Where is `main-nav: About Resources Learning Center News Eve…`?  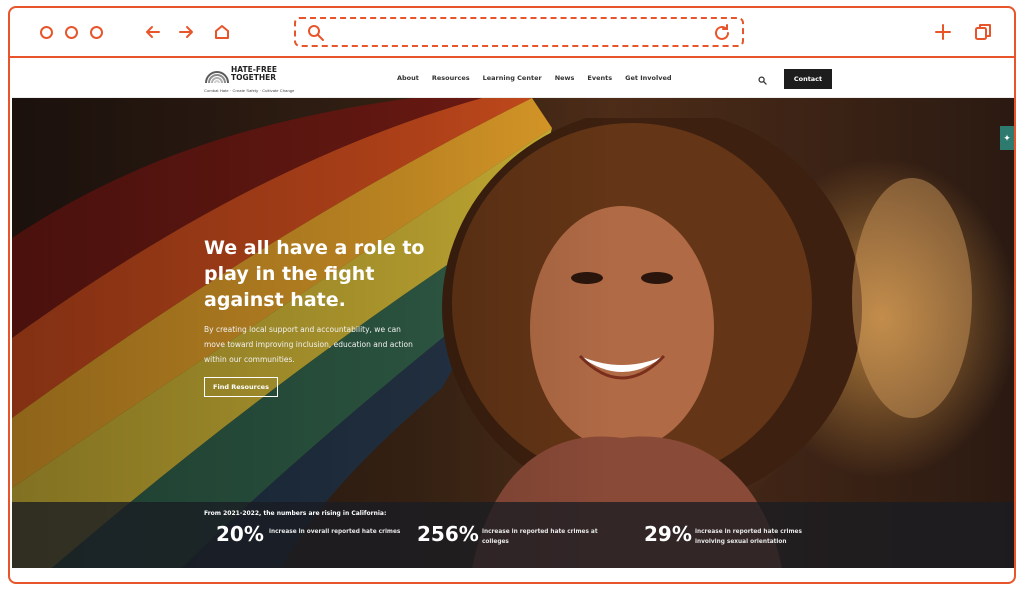 main-nav: About Resources Learning Center News Eve… is located at coordinates (541, 78).